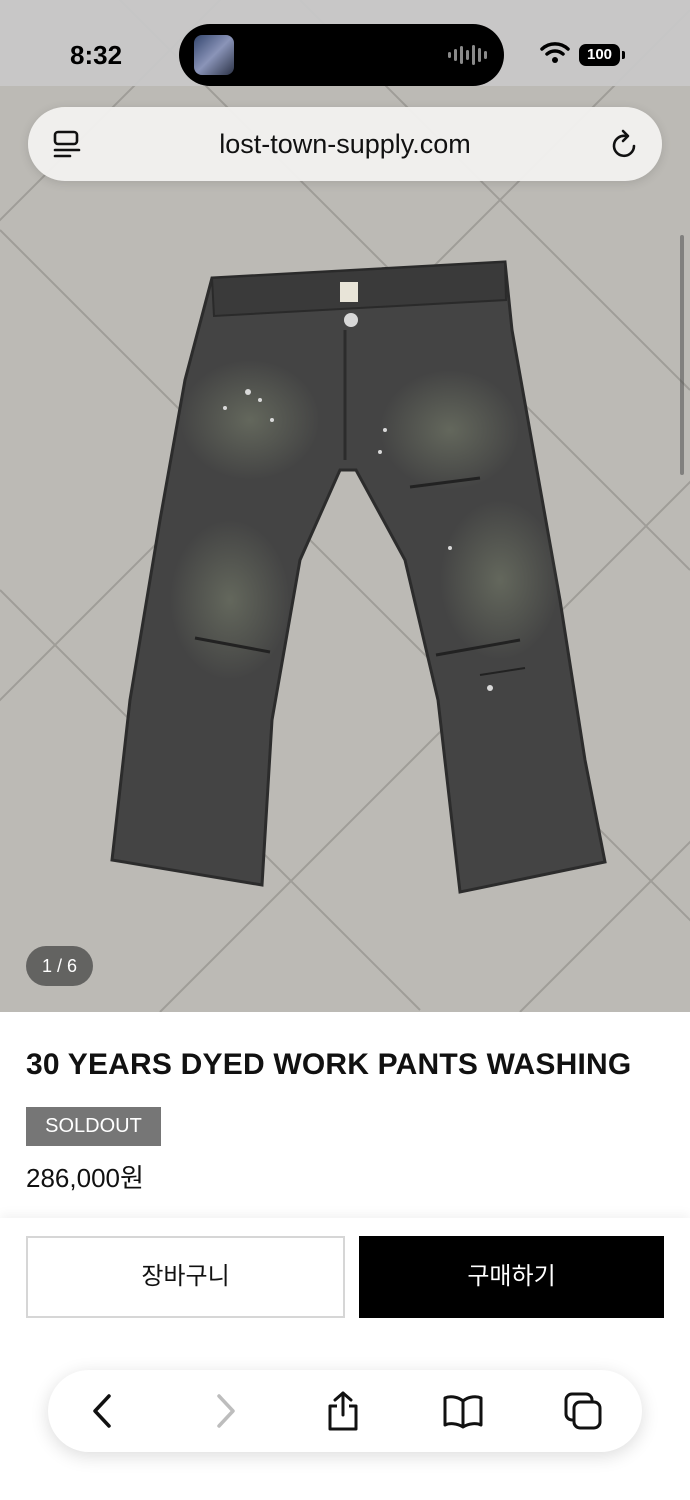 The height and width of the screenshot is (1500, 690). I want to click on share-icon, so click(343, 1411).